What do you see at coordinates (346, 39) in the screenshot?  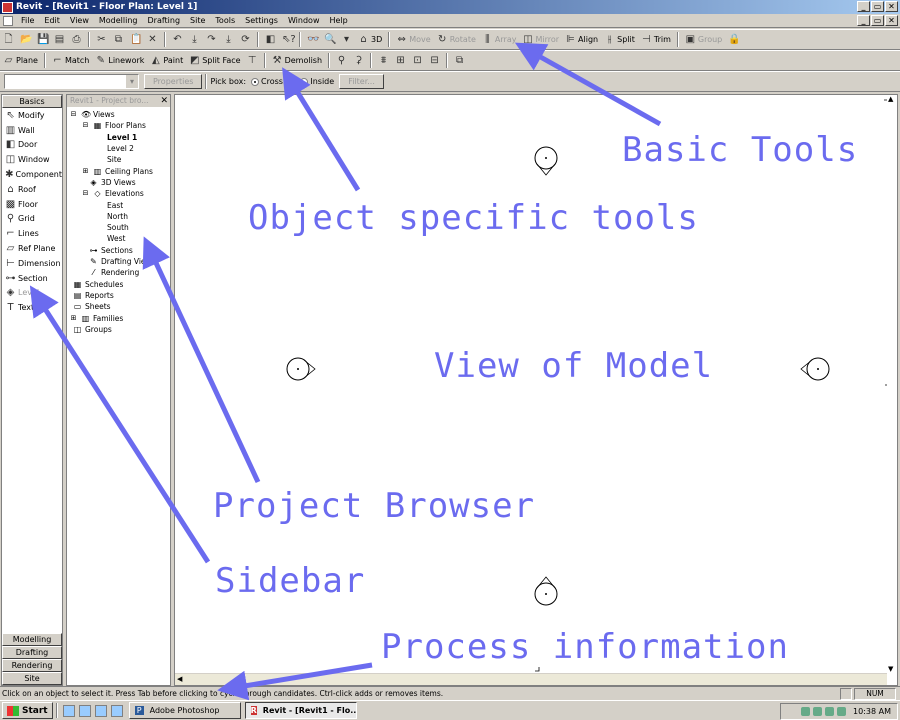 I see `zoom-dropdown: ▾` at bounding box center [346, 39].